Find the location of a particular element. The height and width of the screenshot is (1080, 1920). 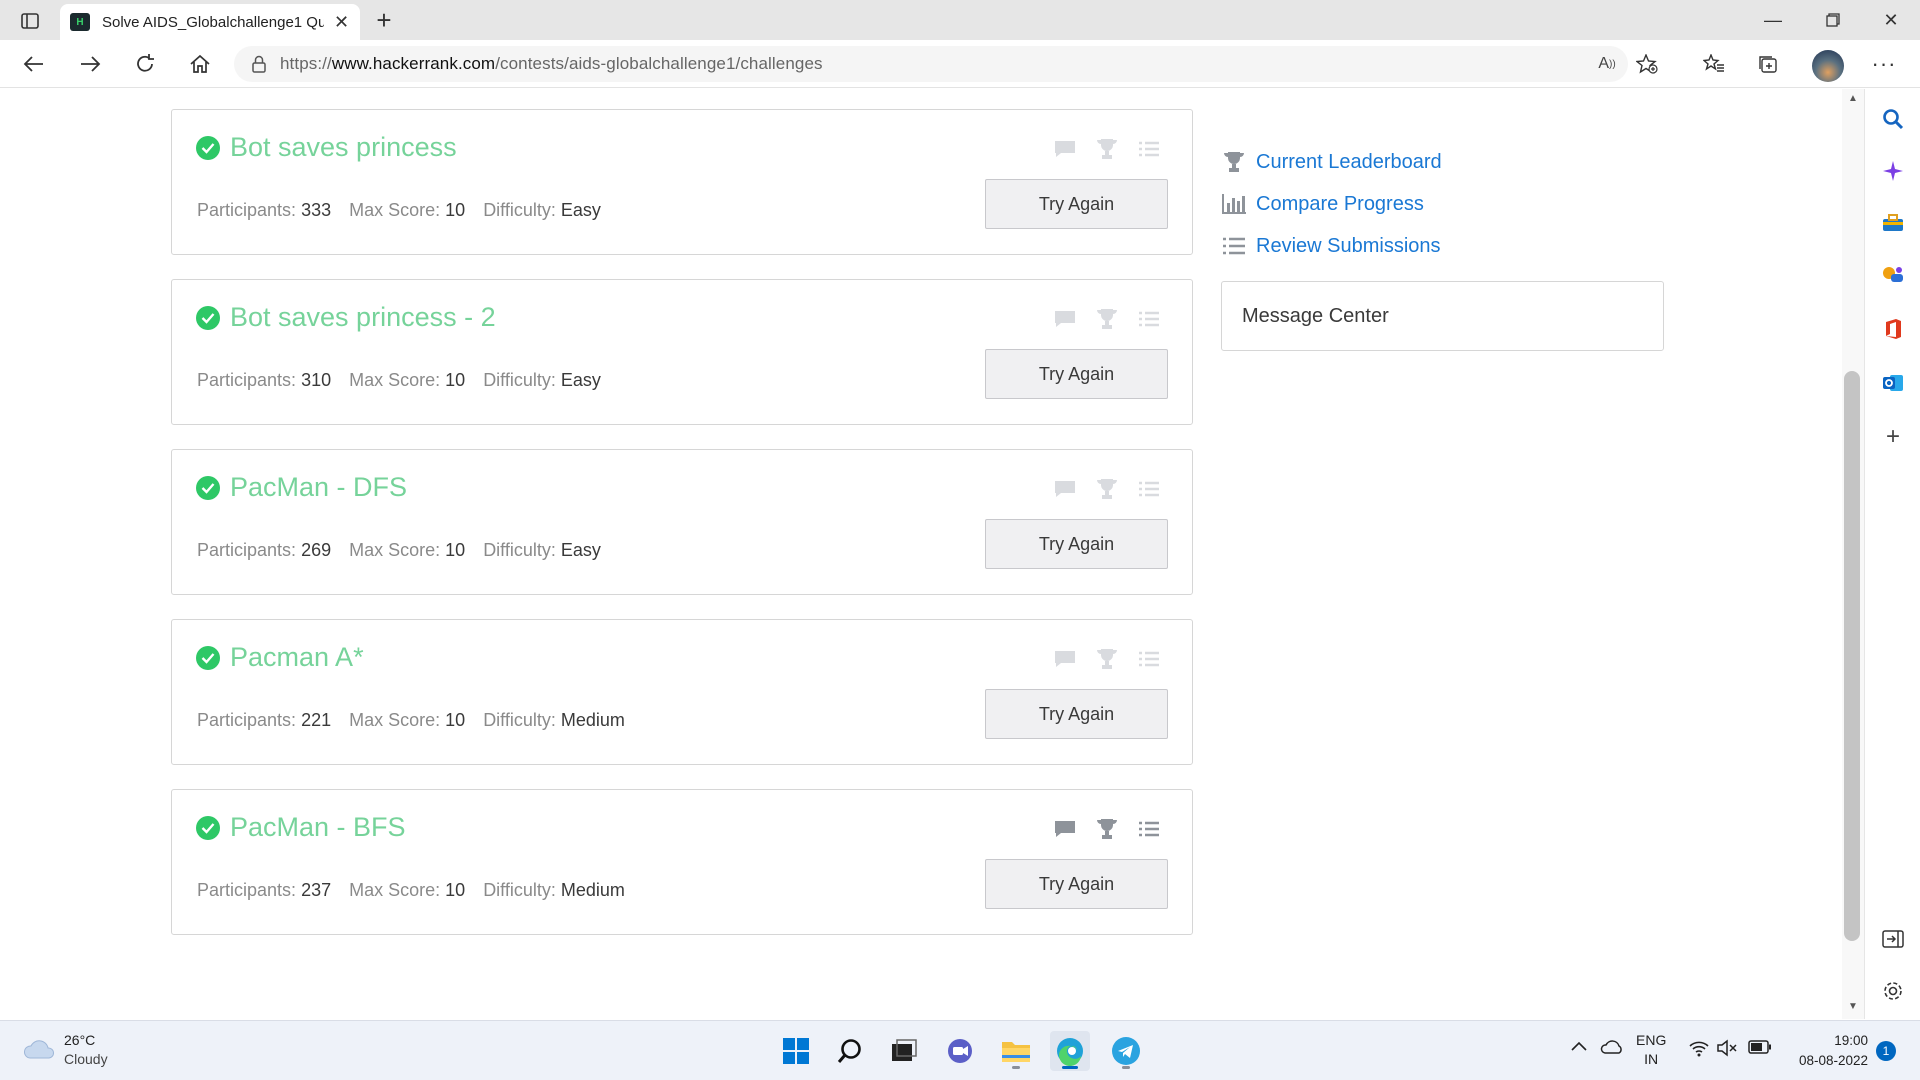

restore-button is located at coordinates (1833, 20).